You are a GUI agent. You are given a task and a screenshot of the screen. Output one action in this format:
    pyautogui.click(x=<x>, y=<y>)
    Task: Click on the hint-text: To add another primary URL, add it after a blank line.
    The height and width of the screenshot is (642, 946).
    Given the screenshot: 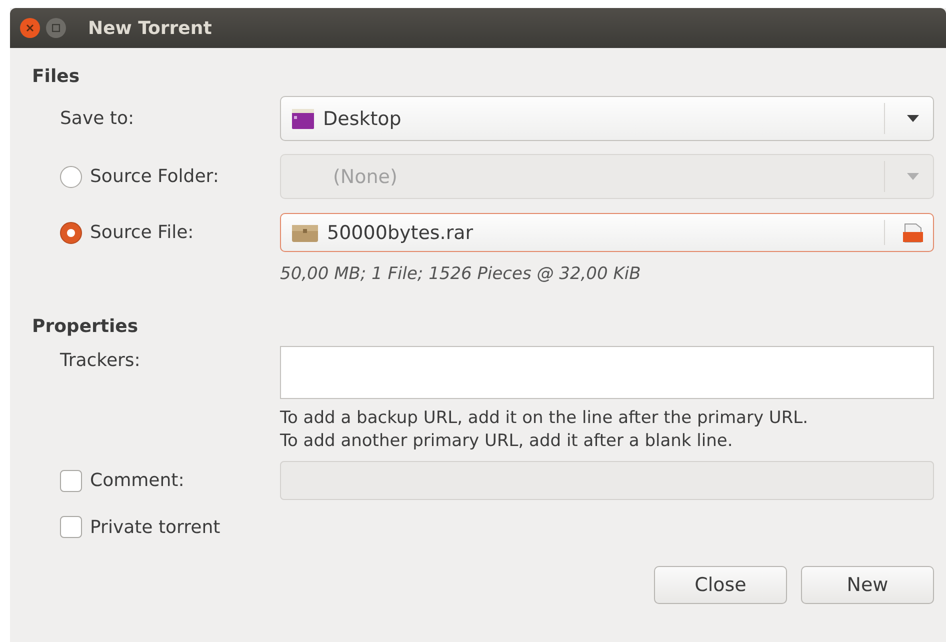 What is the action you would take?
    pyautogui.click(x=507, y=441)
    